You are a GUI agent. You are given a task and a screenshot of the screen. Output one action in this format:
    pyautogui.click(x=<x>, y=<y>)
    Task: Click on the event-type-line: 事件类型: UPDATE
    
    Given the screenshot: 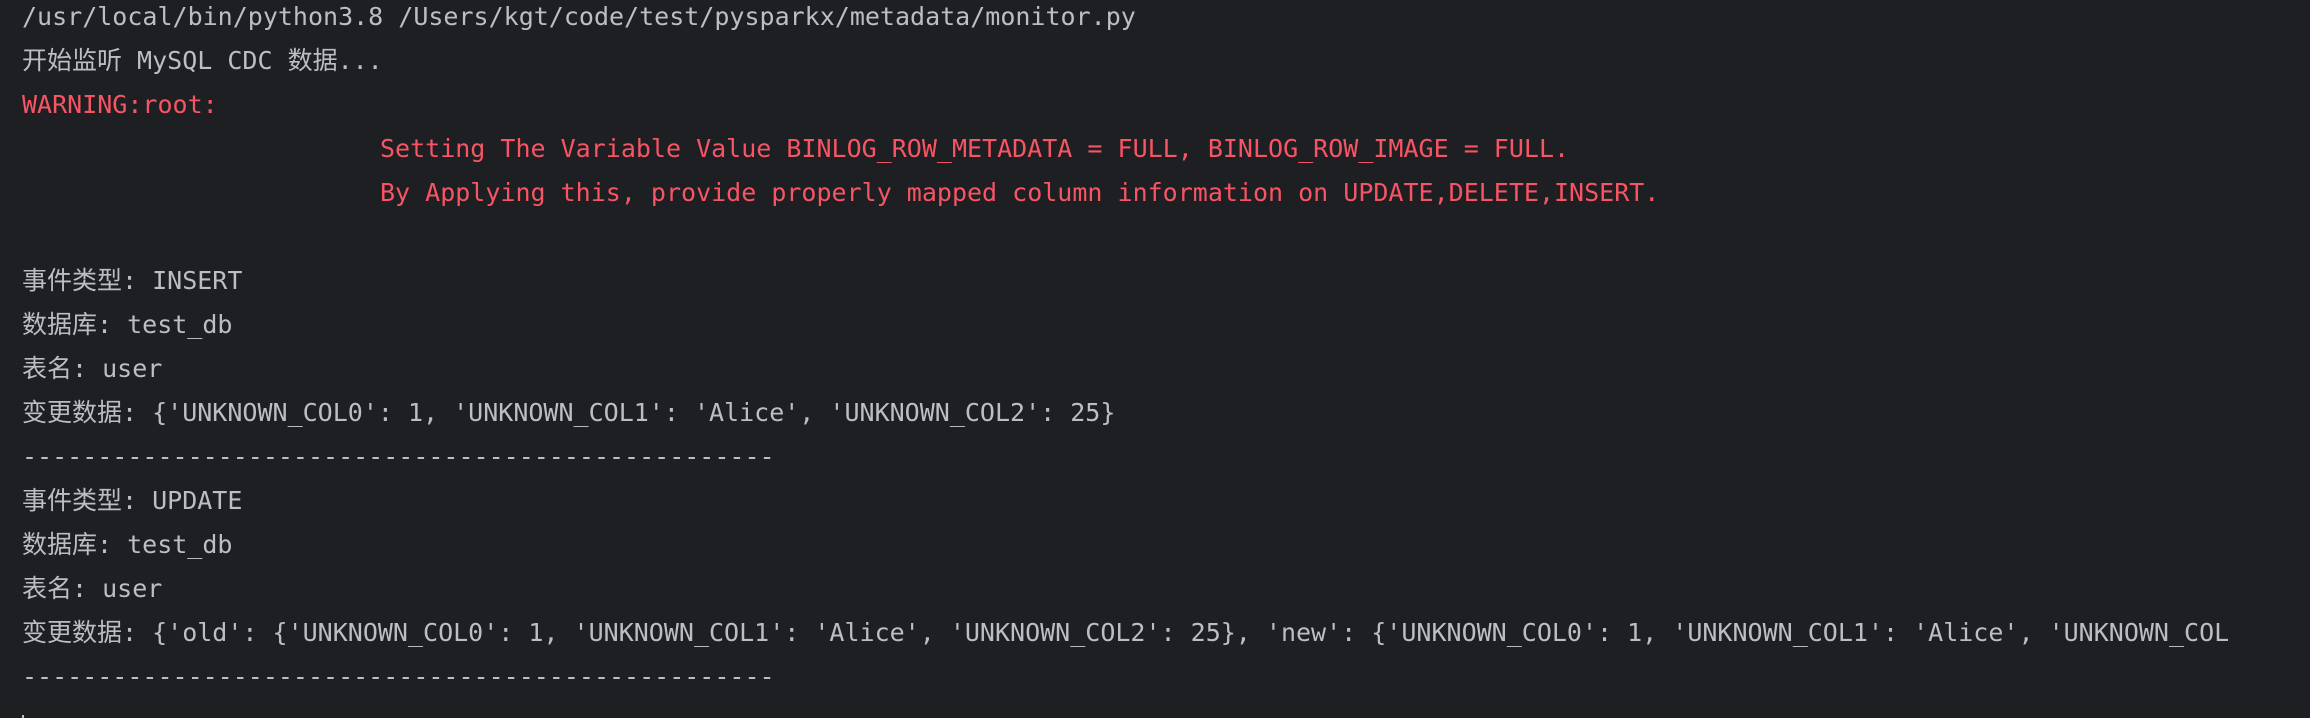 What is the action you would take?
    pyautogui.click(x=132, y=500)
    